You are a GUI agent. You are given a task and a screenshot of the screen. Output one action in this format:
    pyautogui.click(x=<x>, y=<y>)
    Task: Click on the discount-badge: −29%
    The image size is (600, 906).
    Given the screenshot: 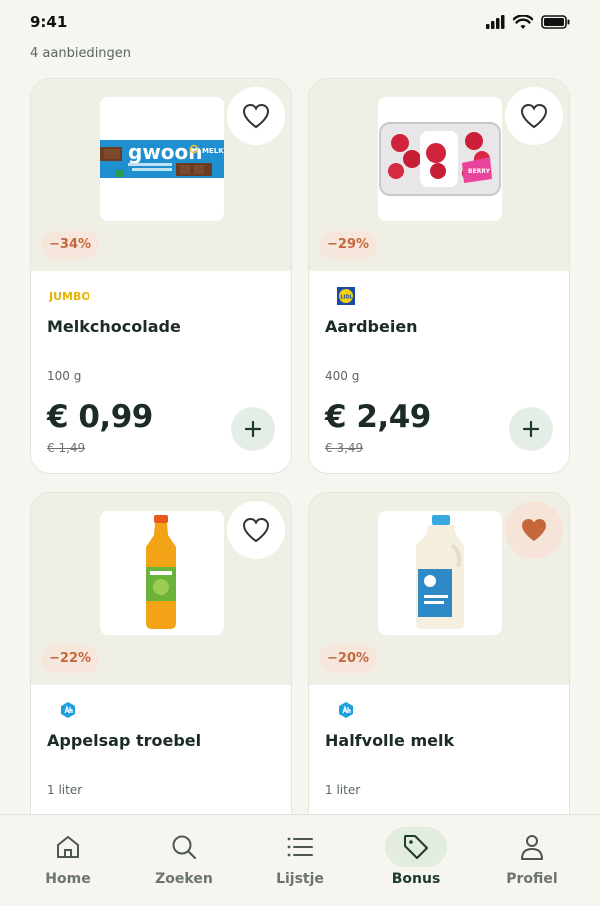 What is the action you would take?
    pyautogui.click(x=348, y=245)
    